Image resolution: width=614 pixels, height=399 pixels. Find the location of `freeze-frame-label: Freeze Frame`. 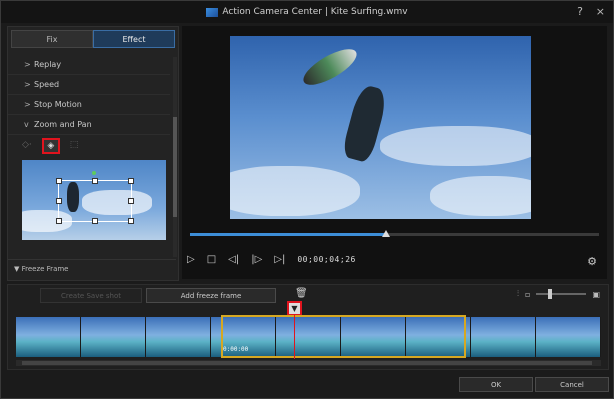

freeze-frame-label: Freeze Frame is located at coordinates (45, 268).